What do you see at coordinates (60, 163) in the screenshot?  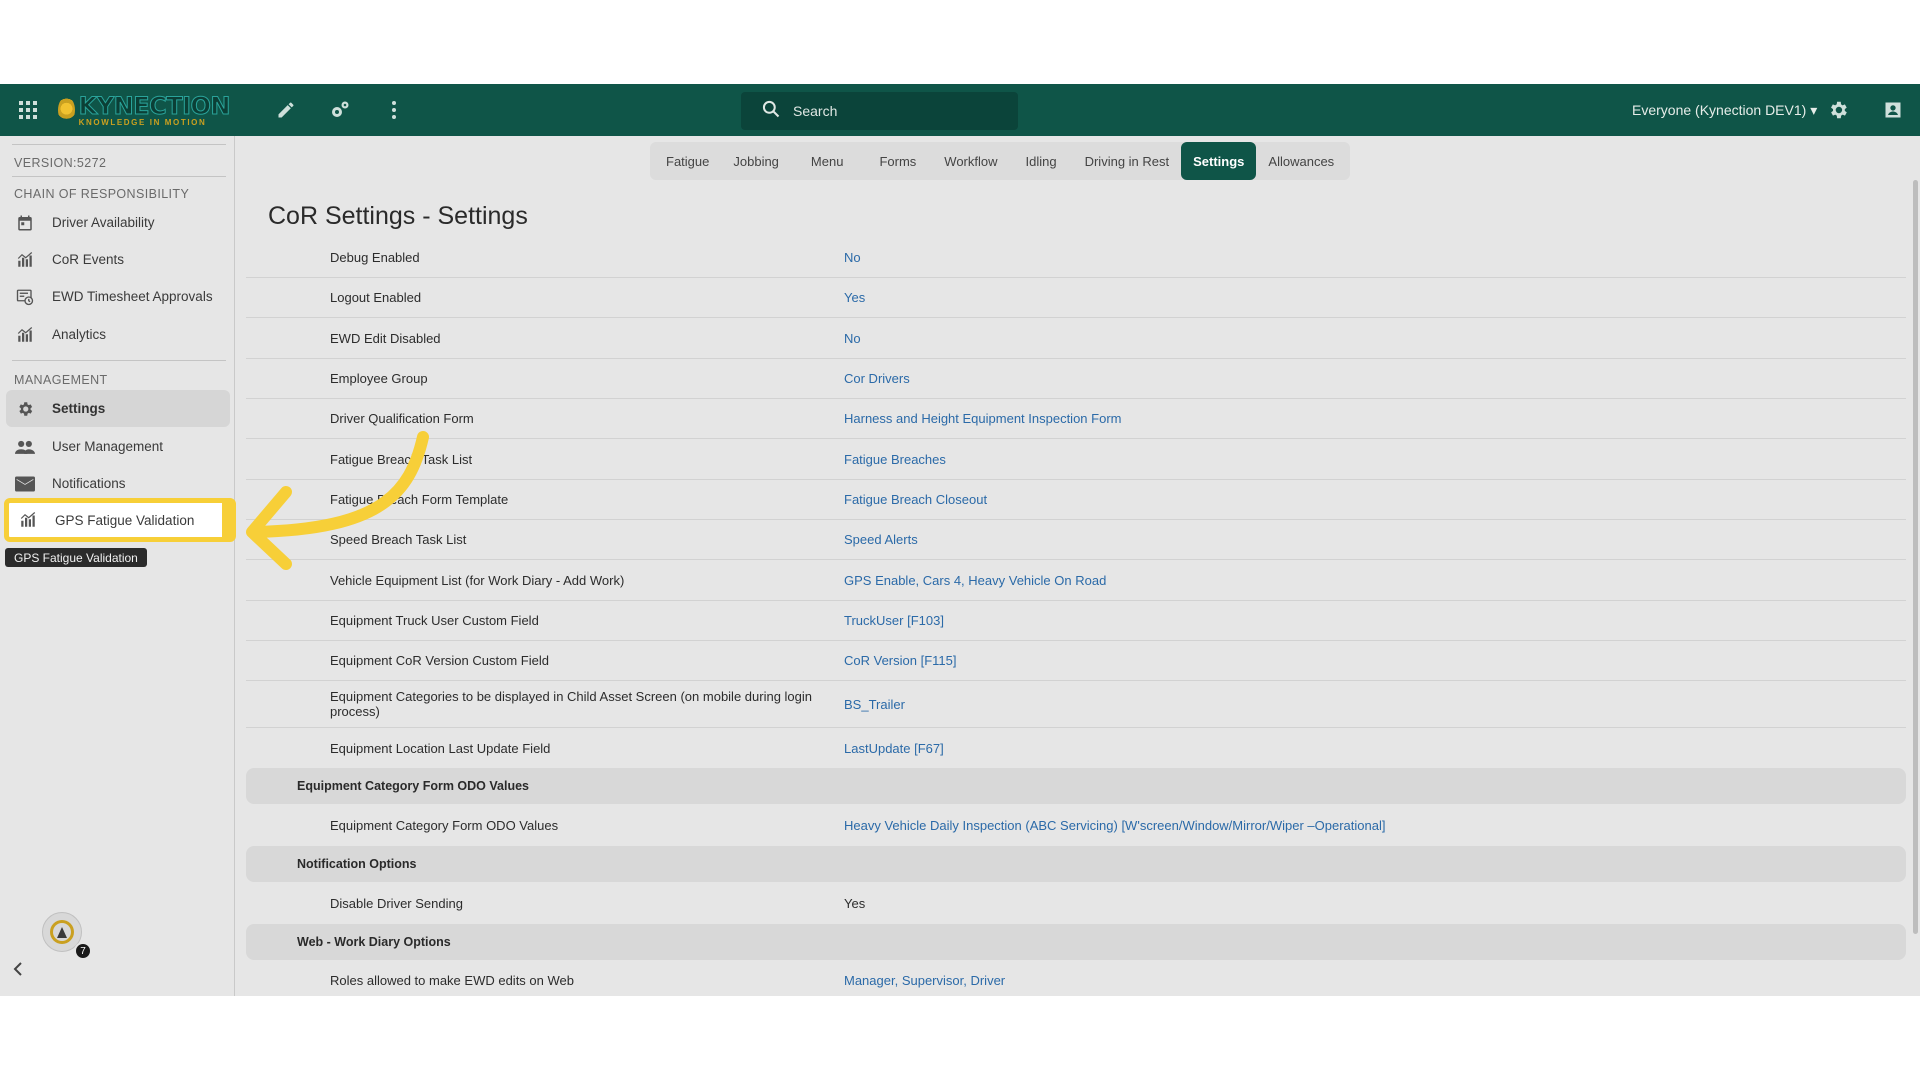 I see `version-label: VERSION:5272` at bounding box center [60, 163].